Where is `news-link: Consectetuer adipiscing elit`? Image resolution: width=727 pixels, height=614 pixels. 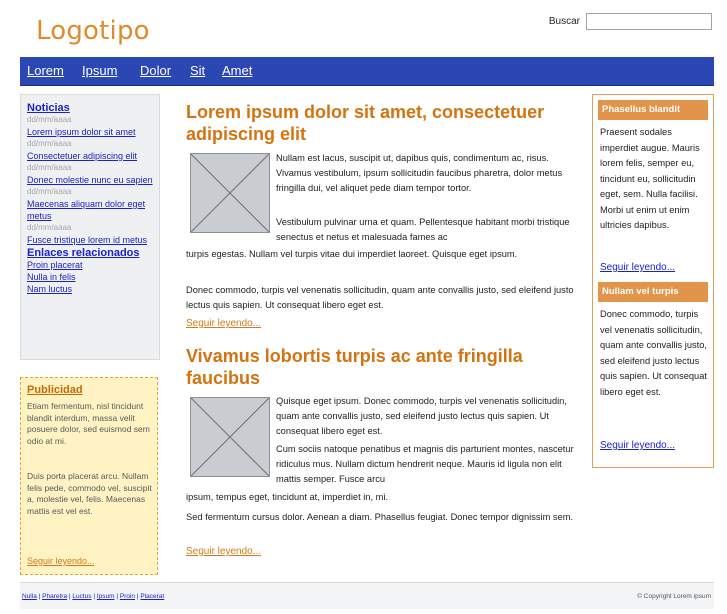 news-link: Consectetuer adipiscing elit is located at coordinates (92, 156).